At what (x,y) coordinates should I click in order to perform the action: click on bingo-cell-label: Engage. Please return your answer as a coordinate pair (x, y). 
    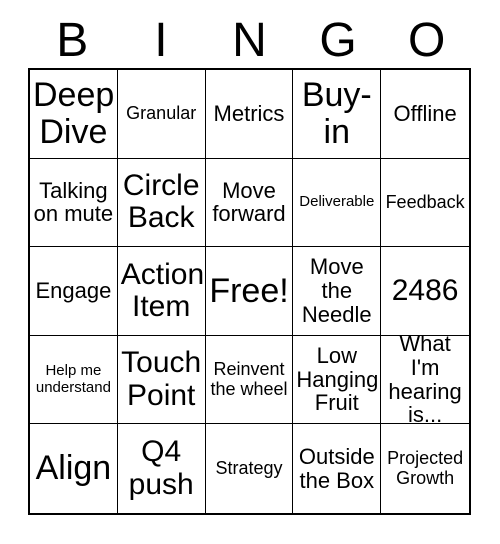
    Looking at the image, I should click on (73, 291).